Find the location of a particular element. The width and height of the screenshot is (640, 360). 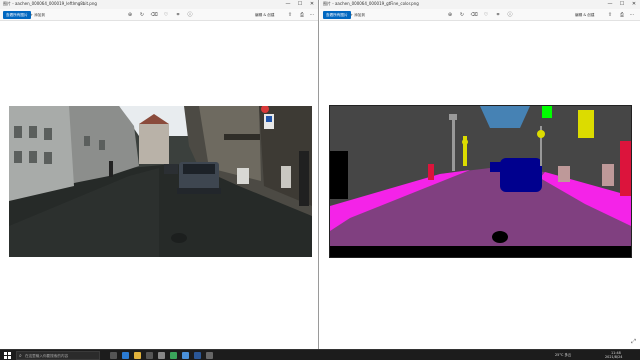

mail-icon is located at coordinates (161, 355).